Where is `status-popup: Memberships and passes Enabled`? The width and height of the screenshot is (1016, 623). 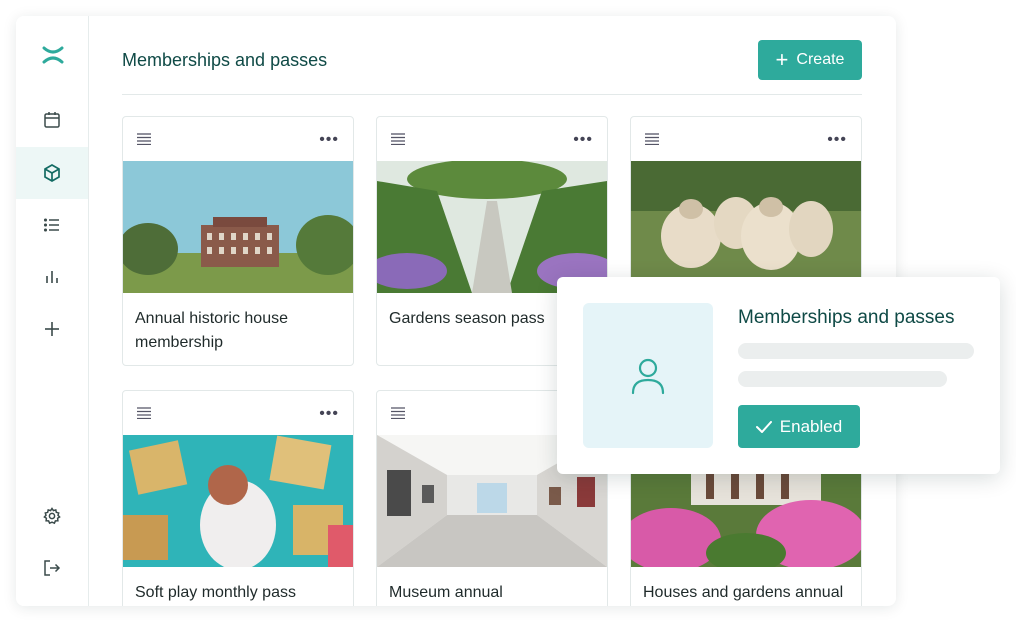
status-popup: Memberships and passes Enabled is located at coordinates (778, 375).